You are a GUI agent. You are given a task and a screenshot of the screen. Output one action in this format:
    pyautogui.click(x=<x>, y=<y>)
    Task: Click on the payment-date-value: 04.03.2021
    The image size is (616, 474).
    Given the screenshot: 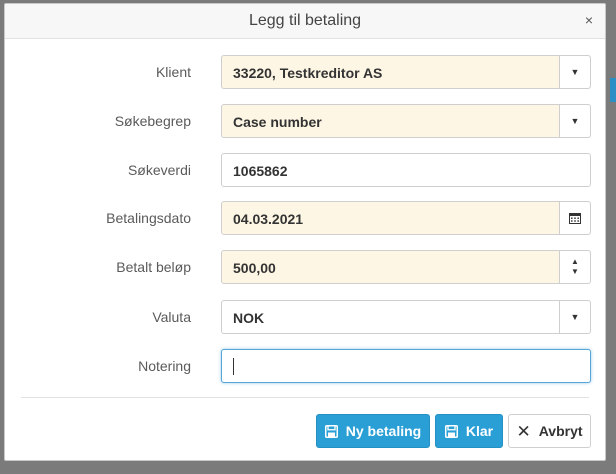 What is the action you would take?
    pyautogui.click(x=268, y=219)
    